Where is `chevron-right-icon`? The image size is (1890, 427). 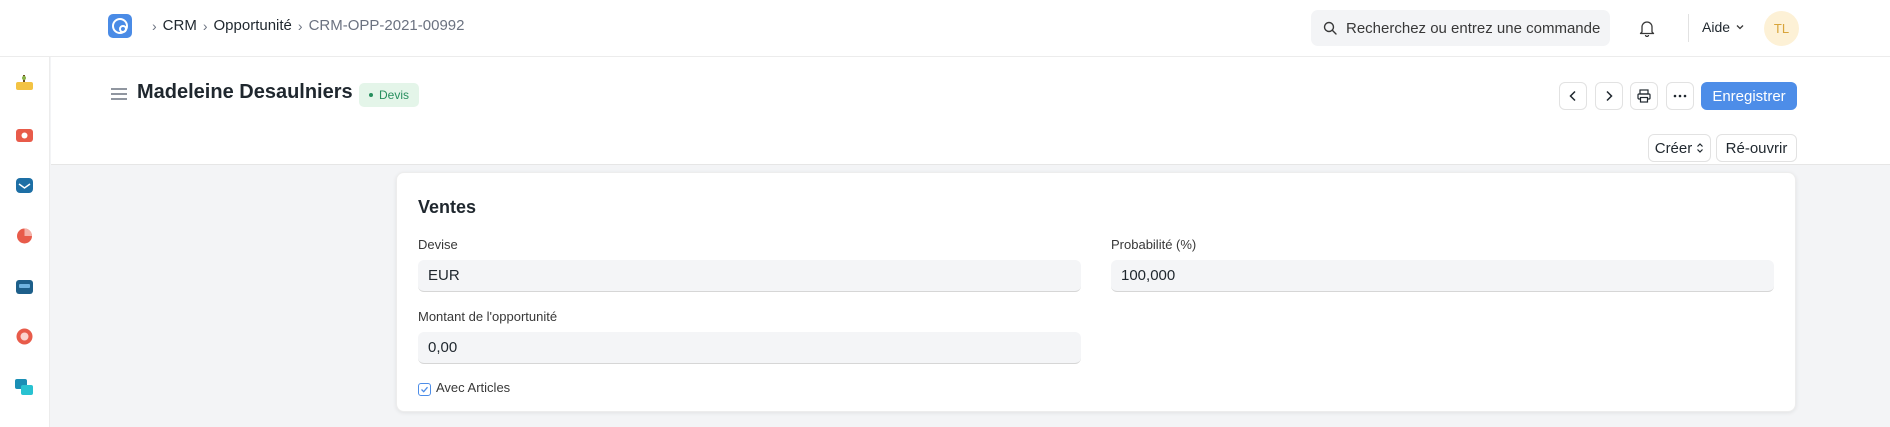 chevron-right-icon is located at coordinates (1609, 96).